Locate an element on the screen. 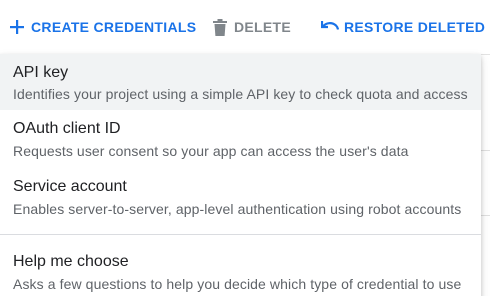  menu-item-title: OAuth client ID is located at coordinates (67, 128).